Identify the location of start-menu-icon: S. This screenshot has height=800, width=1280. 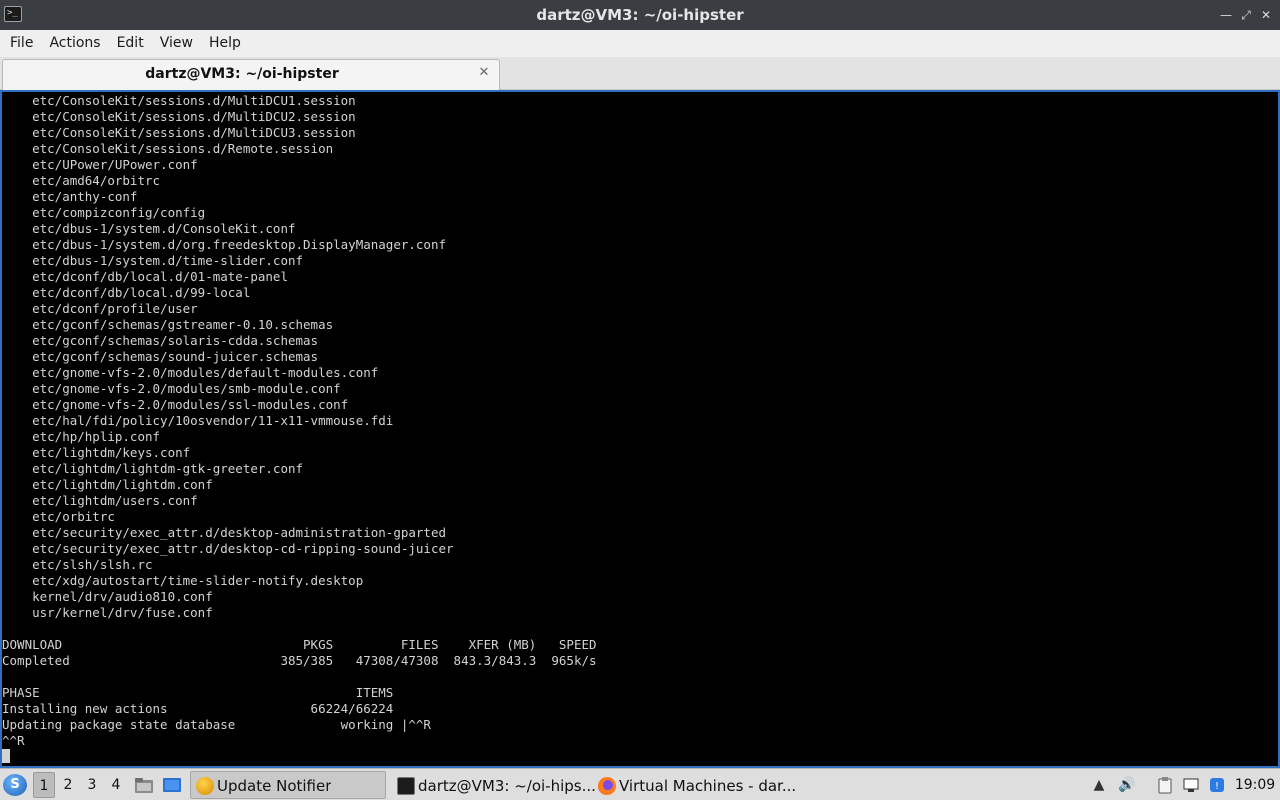
(15, 785).